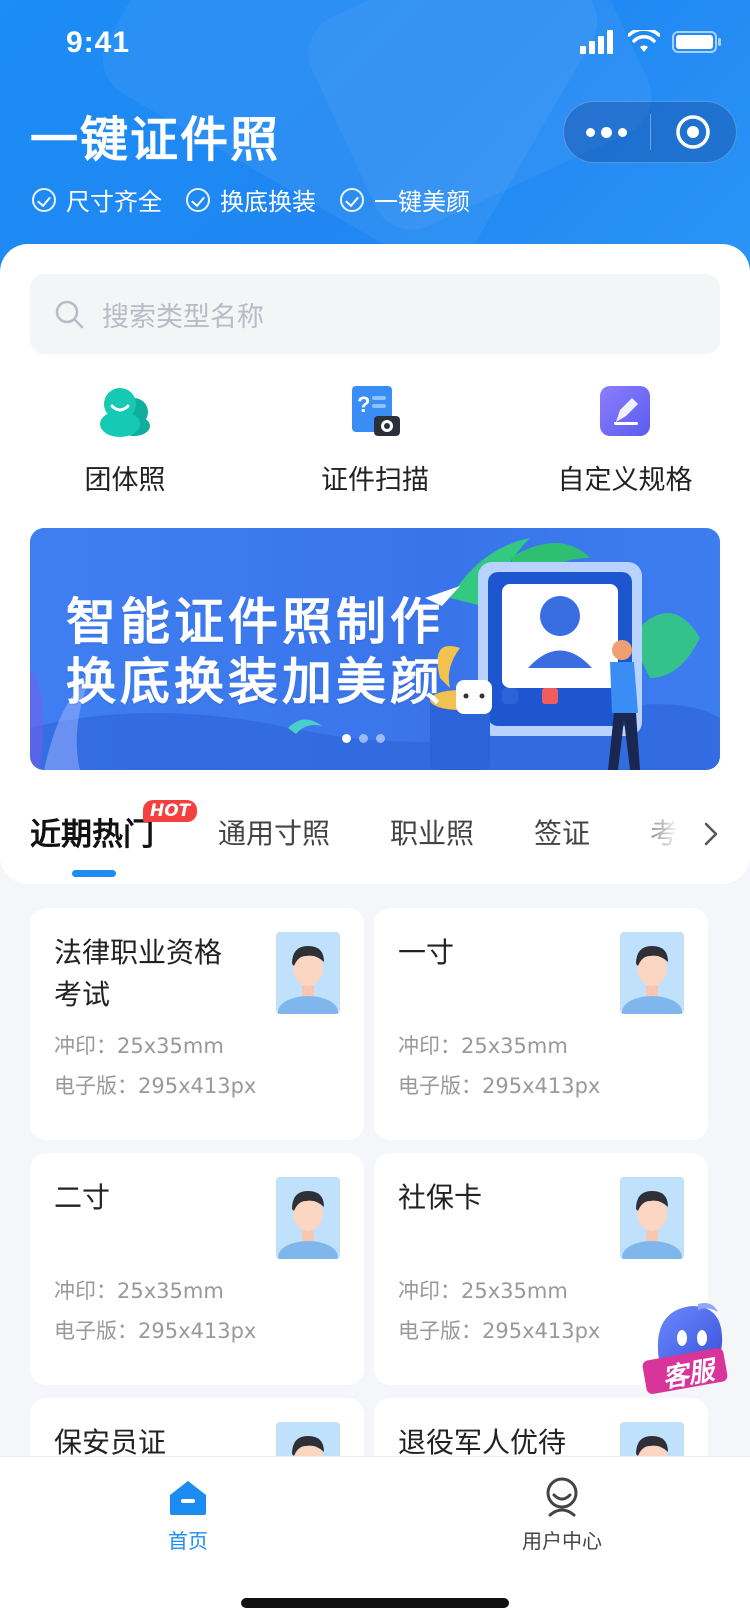  What do you see at coordinates (562, 832) in the screenshot?
I see `tab-visa: 签证` at bounding box center [562, 832].